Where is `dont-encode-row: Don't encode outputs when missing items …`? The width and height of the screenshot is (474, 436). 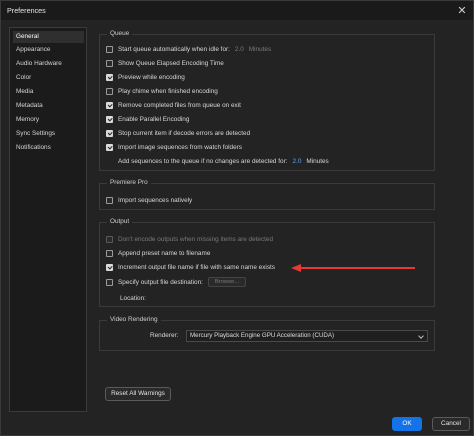 dont-encode-row: Don't encode outputs when missing items … is located at coordinates (189, 239).